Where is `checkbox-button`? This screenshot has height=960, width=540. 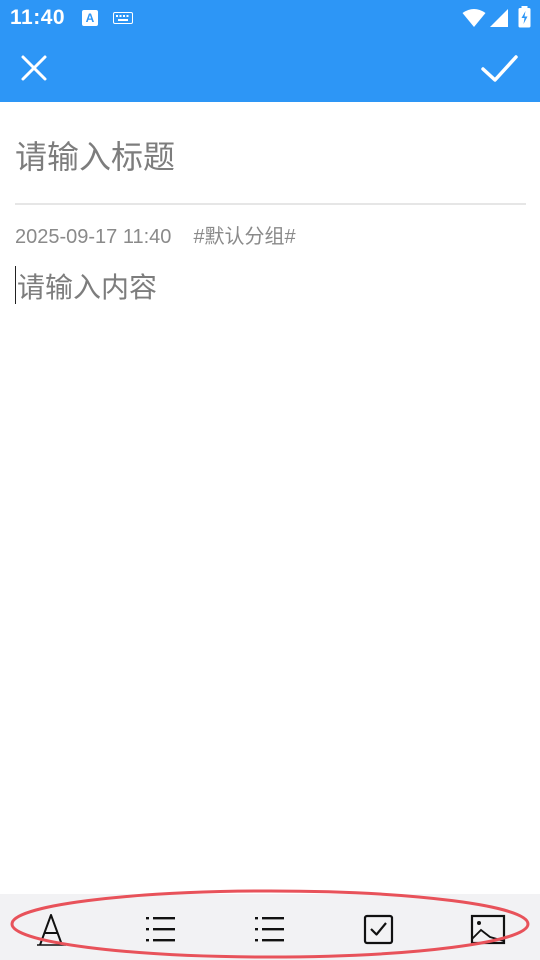 checkbox-button is located at coordinates (378, 930).